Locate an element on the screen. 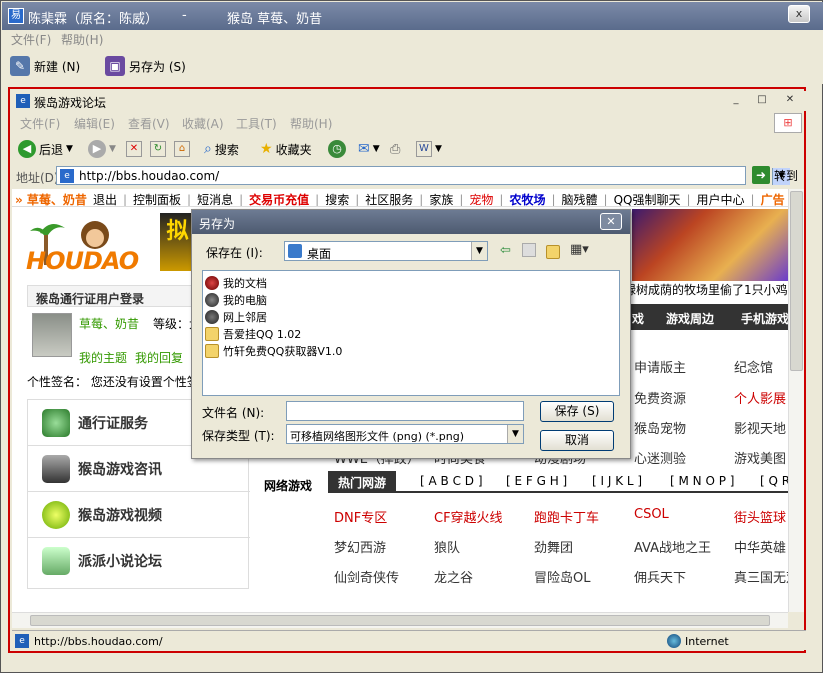  save-as-button: ▣ 另存为 (S) is located at coordinates (145, 66).